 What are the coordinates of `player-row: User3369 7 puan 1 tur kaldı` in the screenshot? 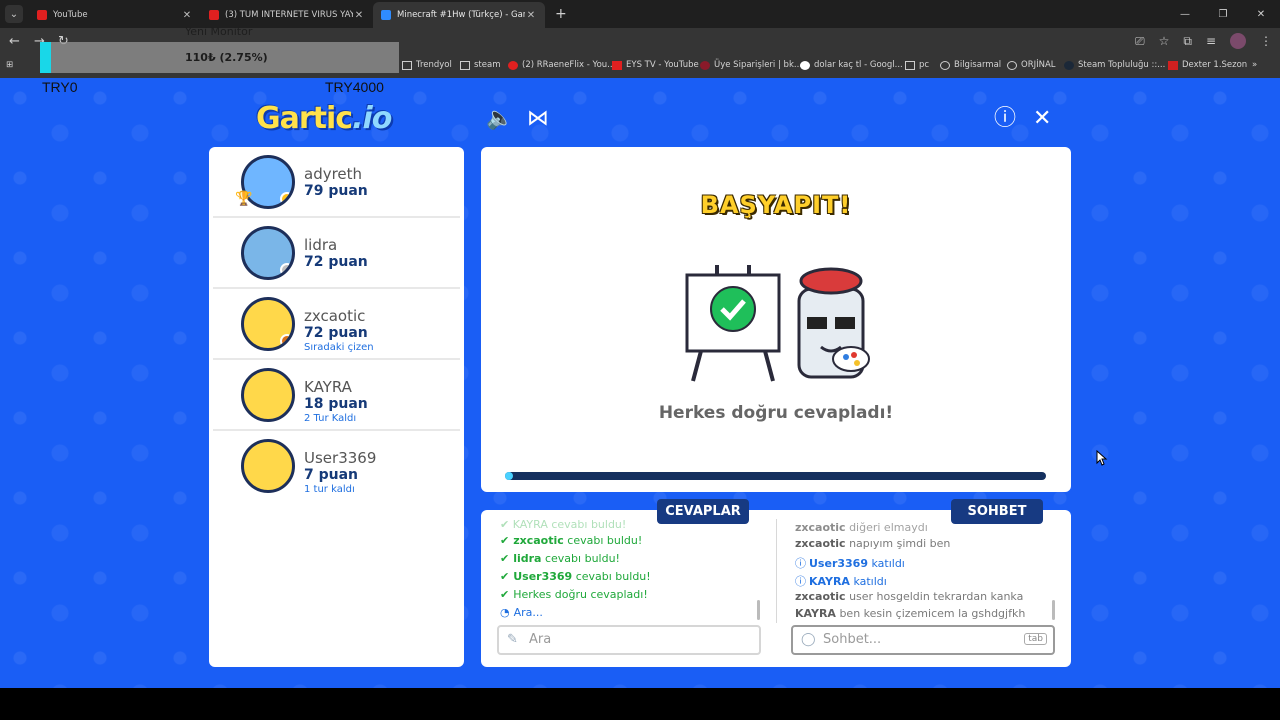 It's located at (336, 466).